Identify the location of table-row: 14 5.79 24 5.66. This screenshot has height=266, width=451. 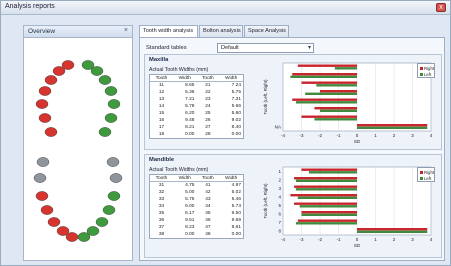
(197, 106).